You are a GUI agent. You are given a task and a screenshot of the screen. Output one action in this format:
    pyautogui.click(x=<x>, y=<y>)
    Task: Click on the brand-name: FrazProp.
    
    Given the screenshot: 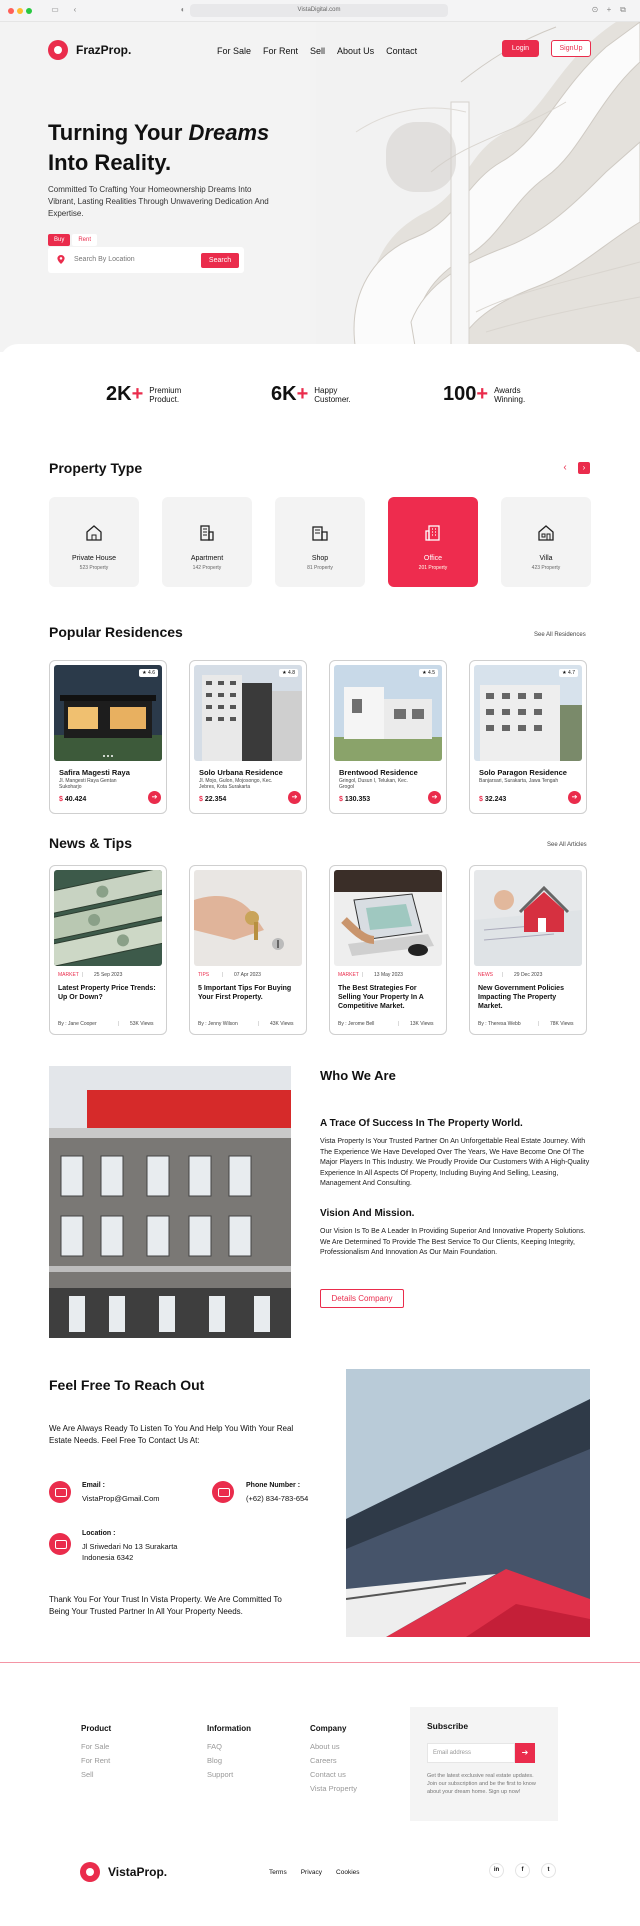 What is the action you would take?
    pyautogui.click(x=104, y=50)
    